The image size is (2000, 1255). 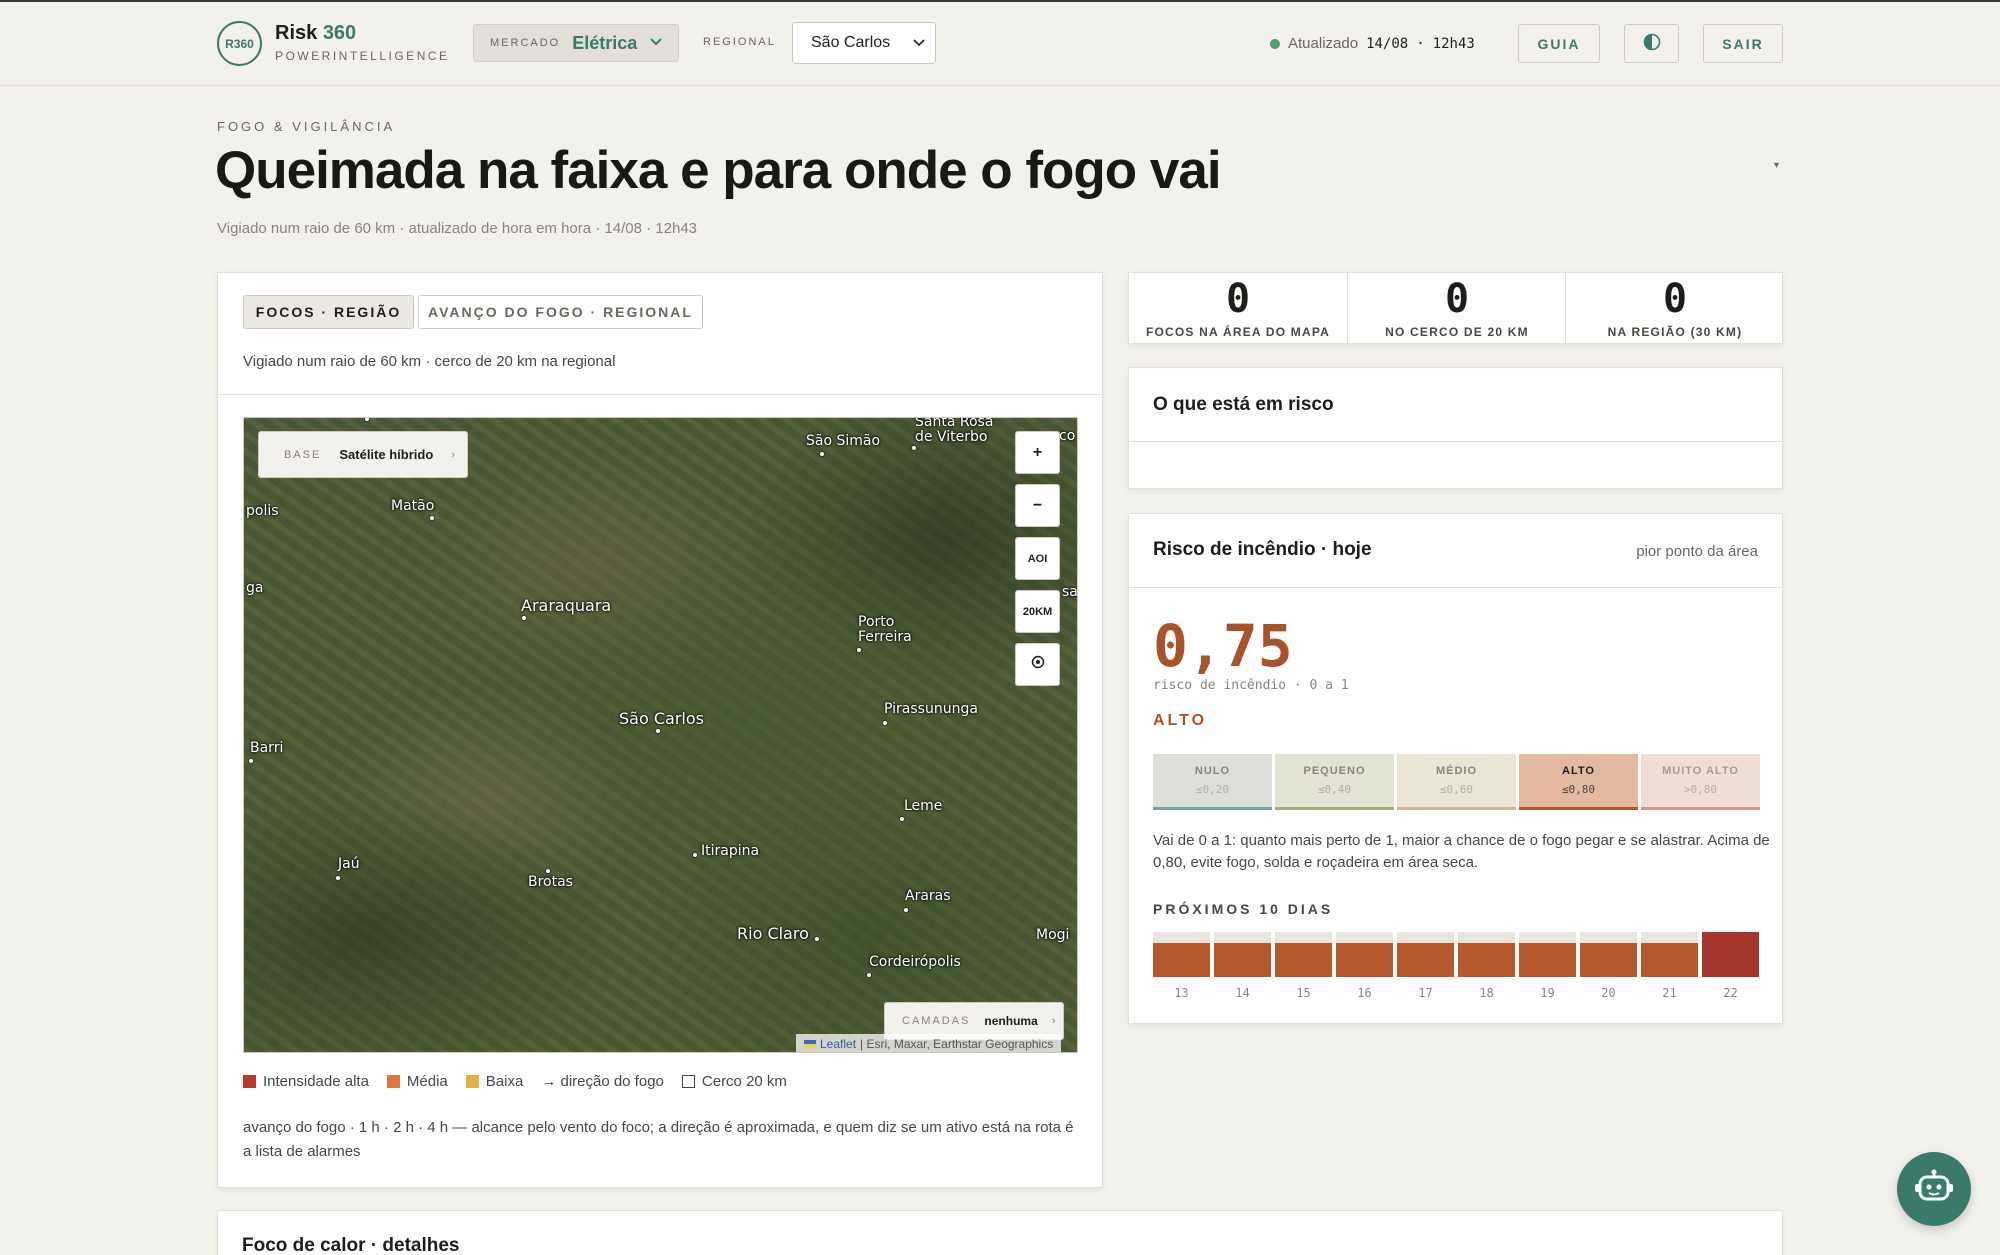 I want to click on legend-item: Média, so click(x=417, y=1081).